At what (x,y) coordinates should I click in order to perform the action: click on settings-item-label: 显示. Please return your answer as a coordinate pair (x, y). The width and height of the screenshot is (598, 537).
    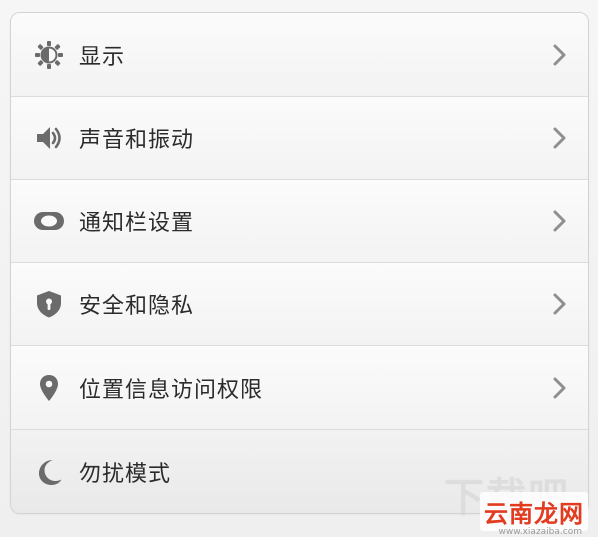
    Looking at the image, I should click on (102, 57).